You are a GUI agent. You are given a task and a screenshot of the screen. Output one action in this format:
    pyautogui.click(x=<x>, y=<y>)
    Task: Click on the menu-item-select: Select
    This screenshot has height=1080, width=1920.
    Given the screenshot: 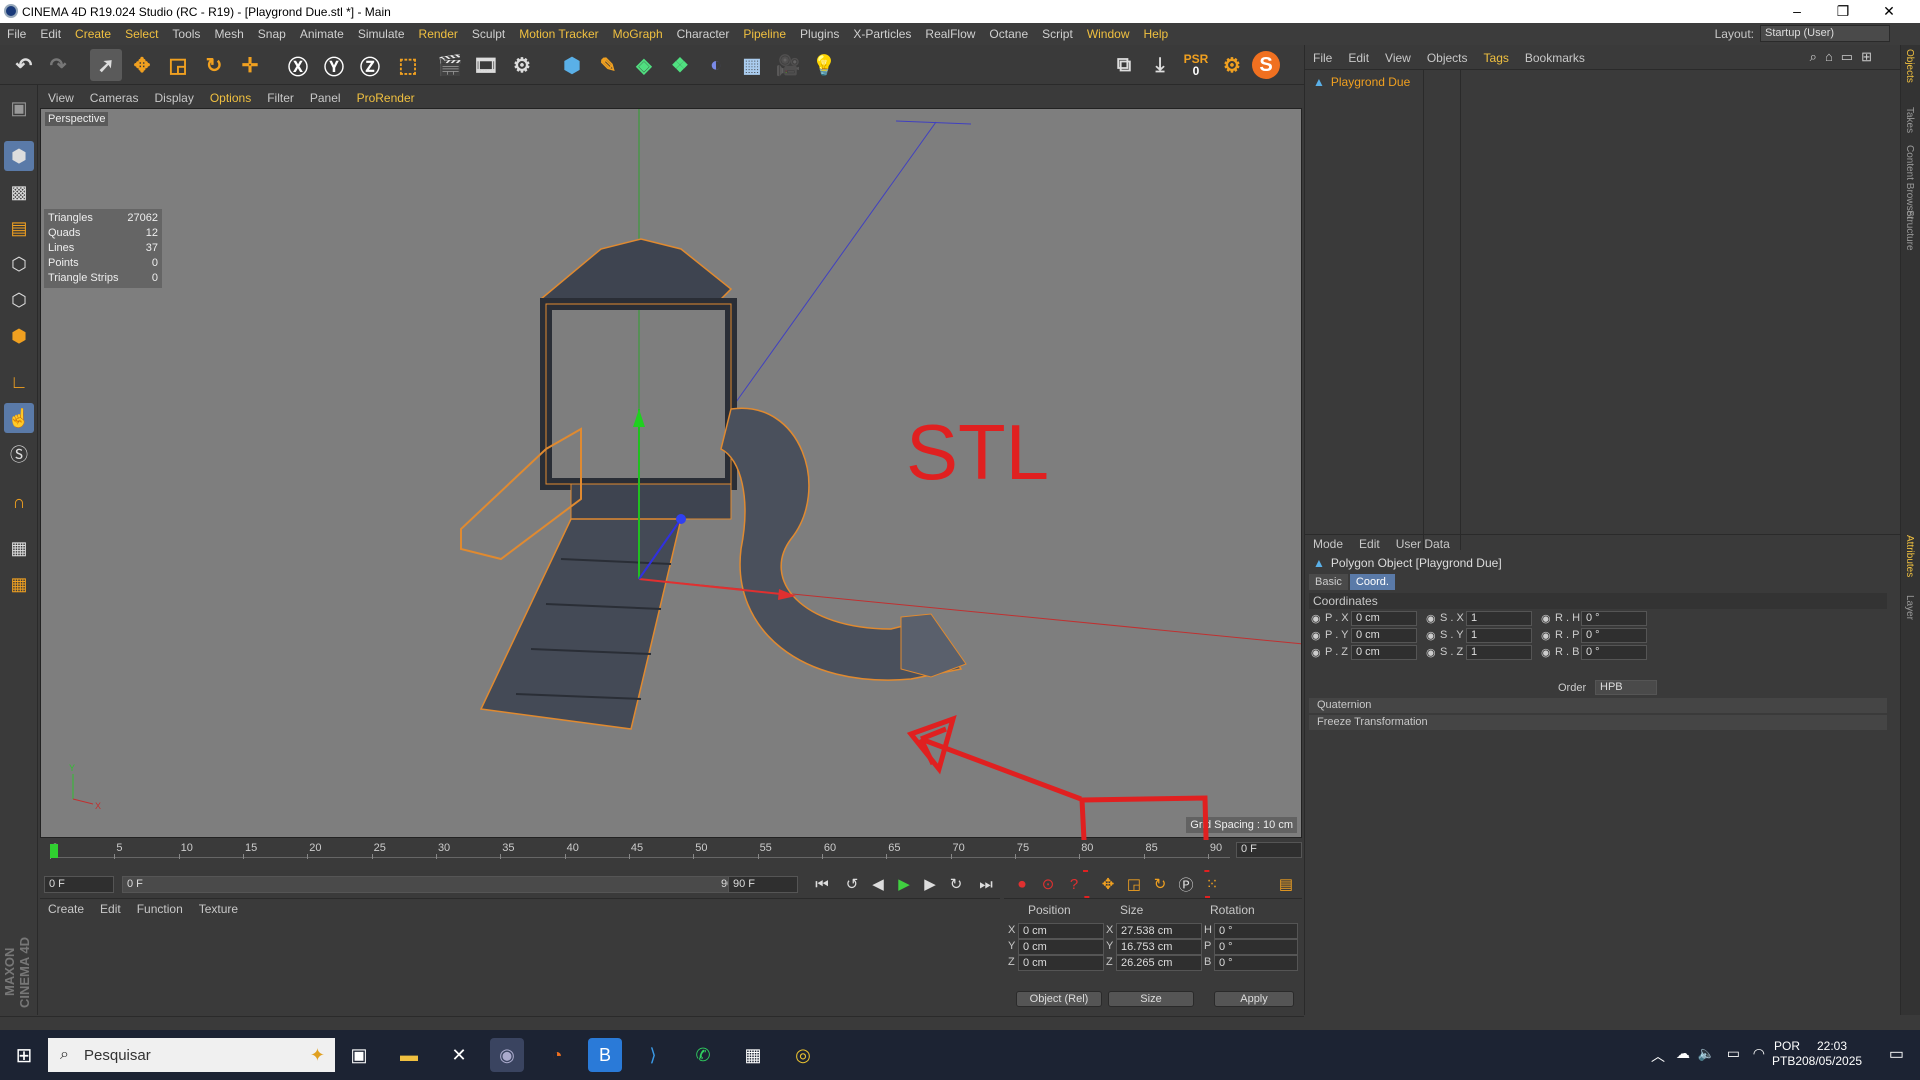 What is the action you would take?
    pyautogui.click(x=141, y=34)
    